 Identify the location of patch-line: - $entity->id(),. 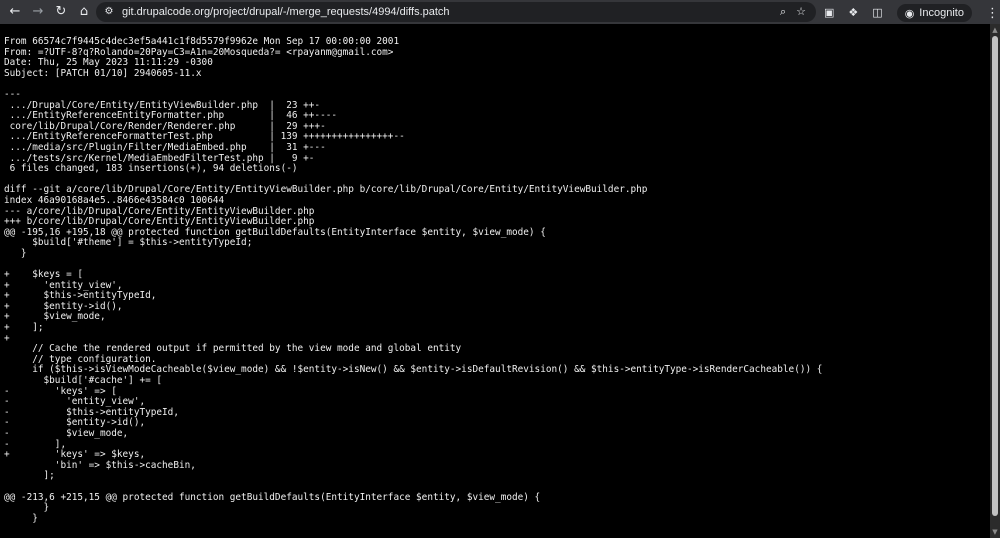
(75, 423).